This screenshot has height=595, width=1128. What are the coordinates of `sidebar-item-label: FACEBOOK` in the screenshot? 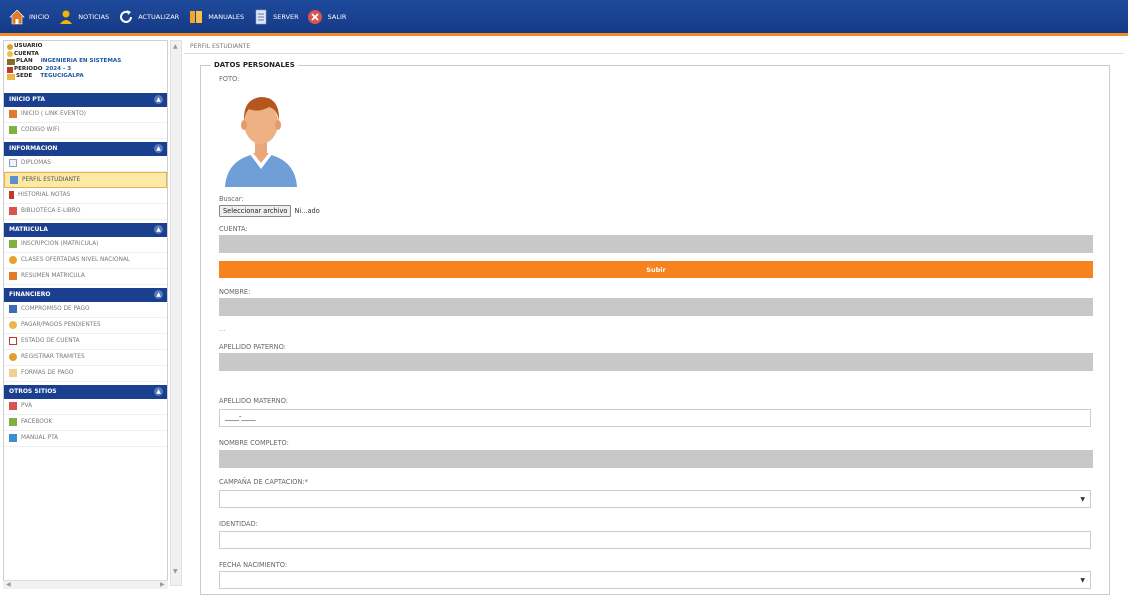 It's located at (37, 422).